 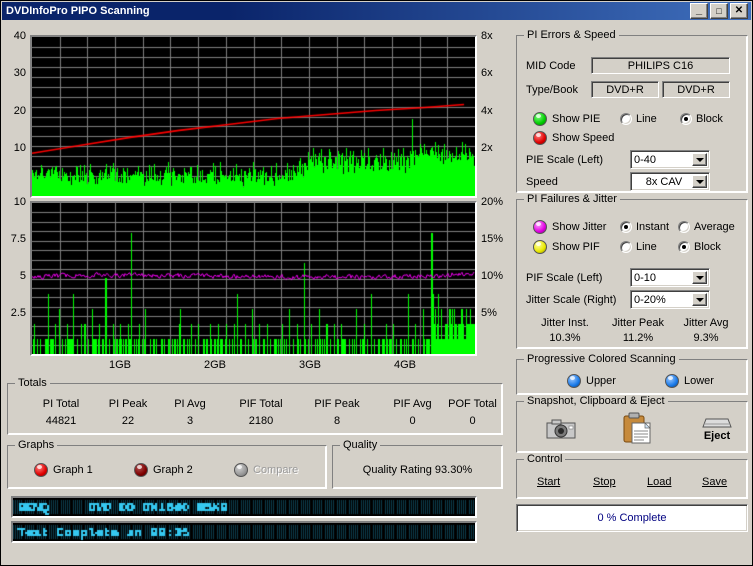 I want to click on copy-to-clipboard-button, so click(x=637, y=428).